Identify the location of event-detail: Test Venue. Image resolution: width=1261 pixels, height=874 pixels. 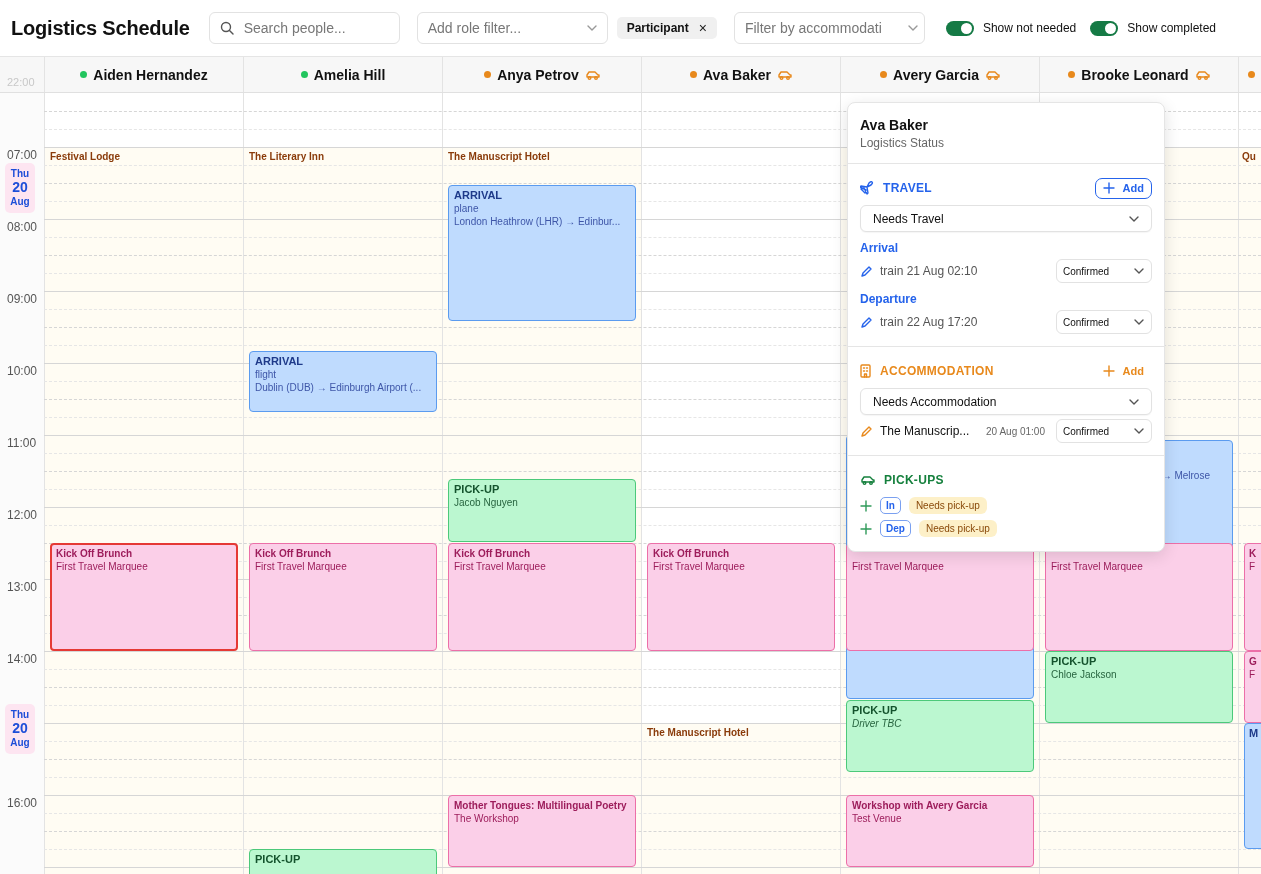
(877, 818).